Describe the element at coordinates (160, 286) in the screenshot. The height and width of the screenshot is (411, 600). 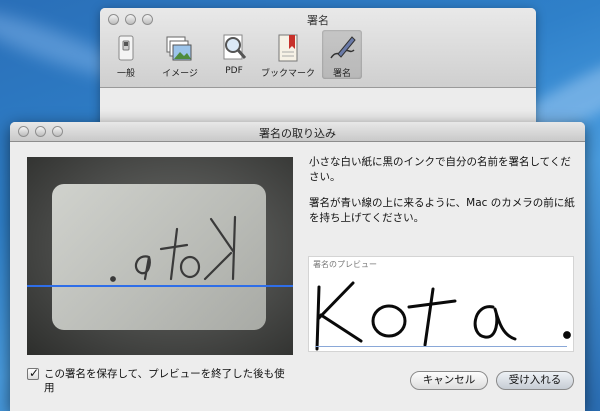
I see `camera-guide-line` at that location.